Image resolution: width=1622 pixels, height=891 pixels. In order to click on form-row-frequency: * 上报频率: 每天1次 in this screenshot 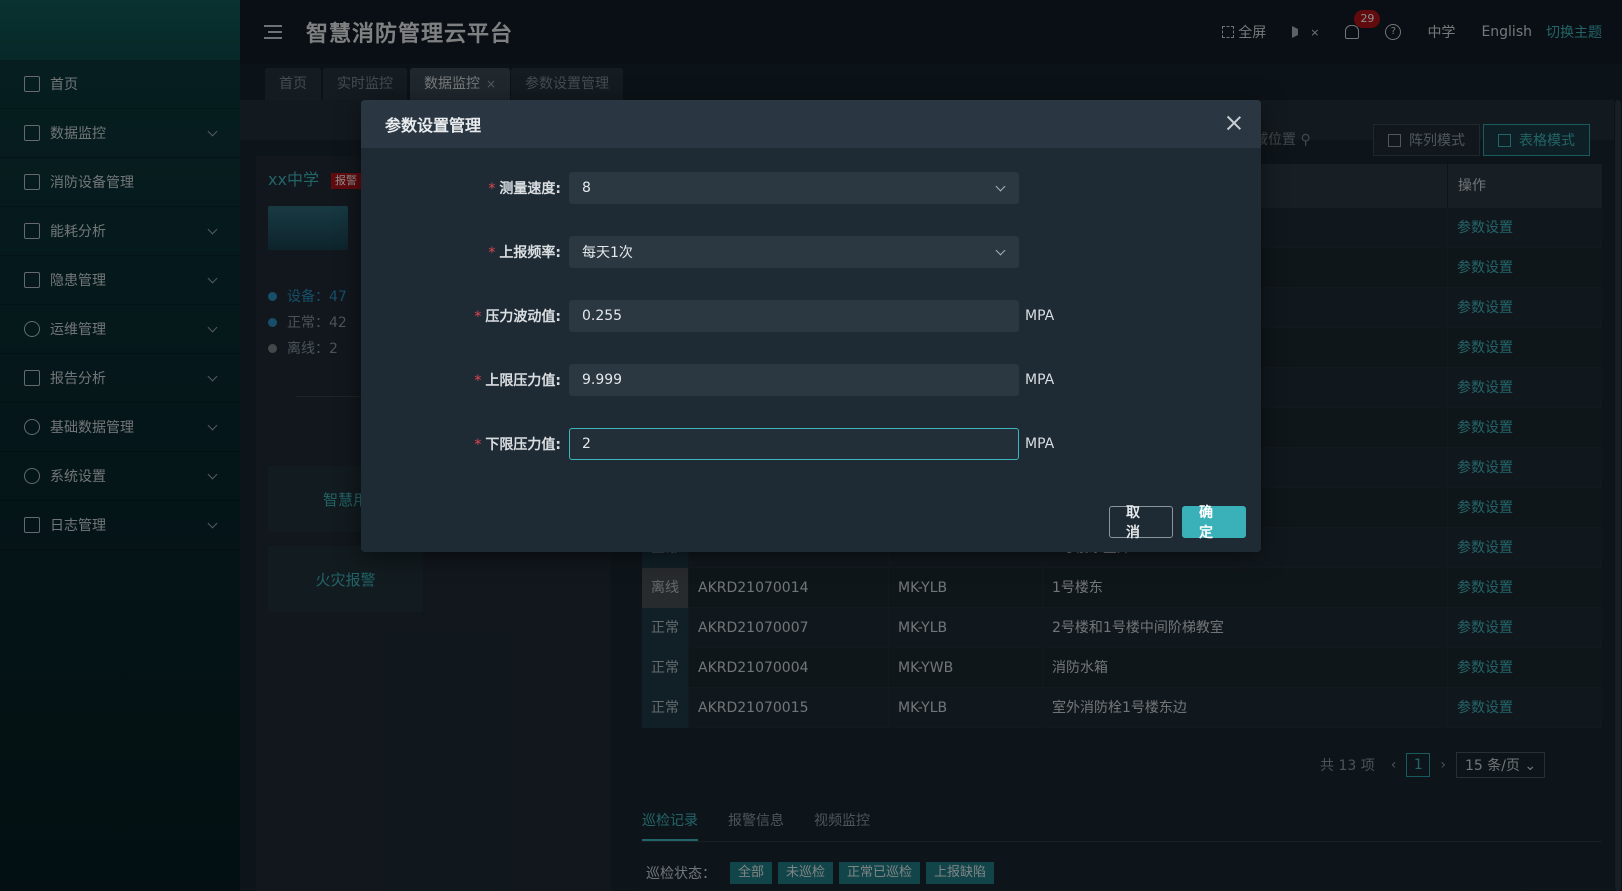, I will do `click(811, 252)`.